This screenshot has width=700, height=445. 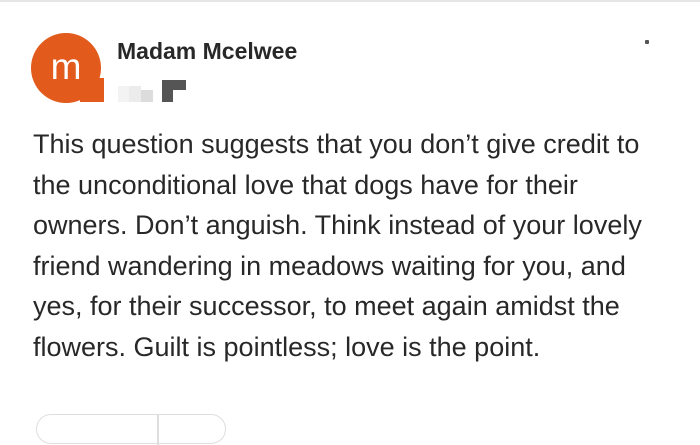 What do you see at coordinates (647, 42) in the screenshot?
I see `more-options-icon` at bounding box center [647, 42].